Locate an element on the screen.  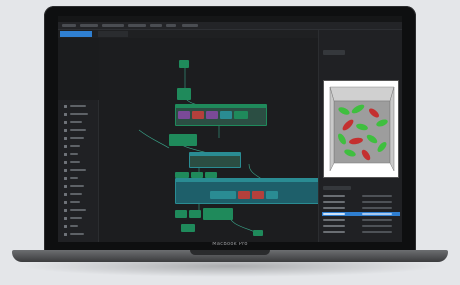
node-library-panel is located at coordinates (78, 171).